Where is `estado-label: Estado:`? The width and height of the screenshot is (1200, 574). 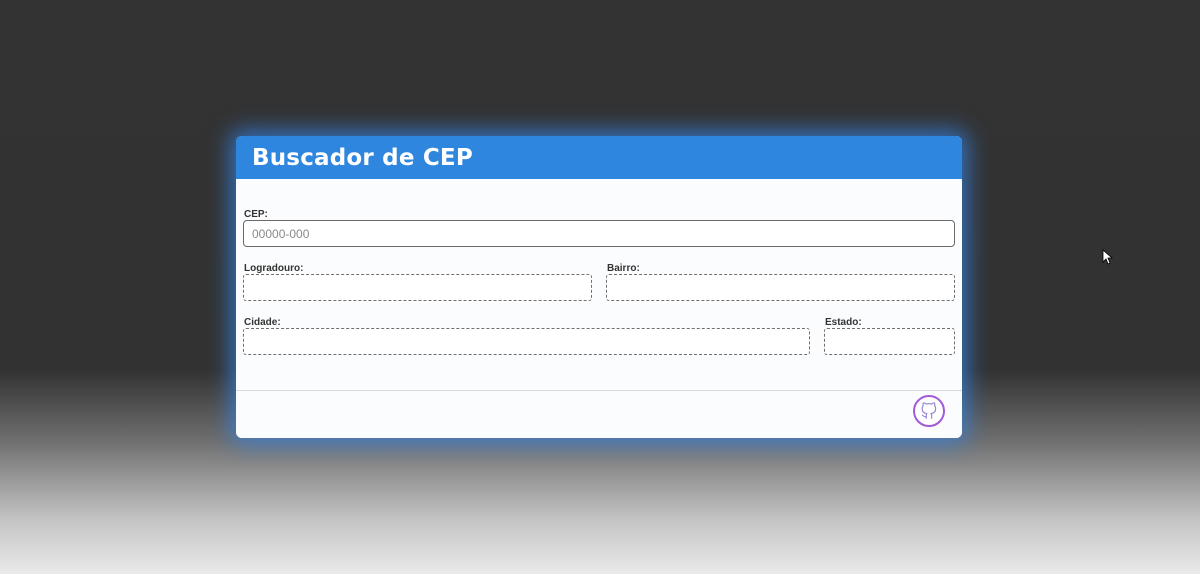
estado-label: Estado: is located at coordinates (843, 322).